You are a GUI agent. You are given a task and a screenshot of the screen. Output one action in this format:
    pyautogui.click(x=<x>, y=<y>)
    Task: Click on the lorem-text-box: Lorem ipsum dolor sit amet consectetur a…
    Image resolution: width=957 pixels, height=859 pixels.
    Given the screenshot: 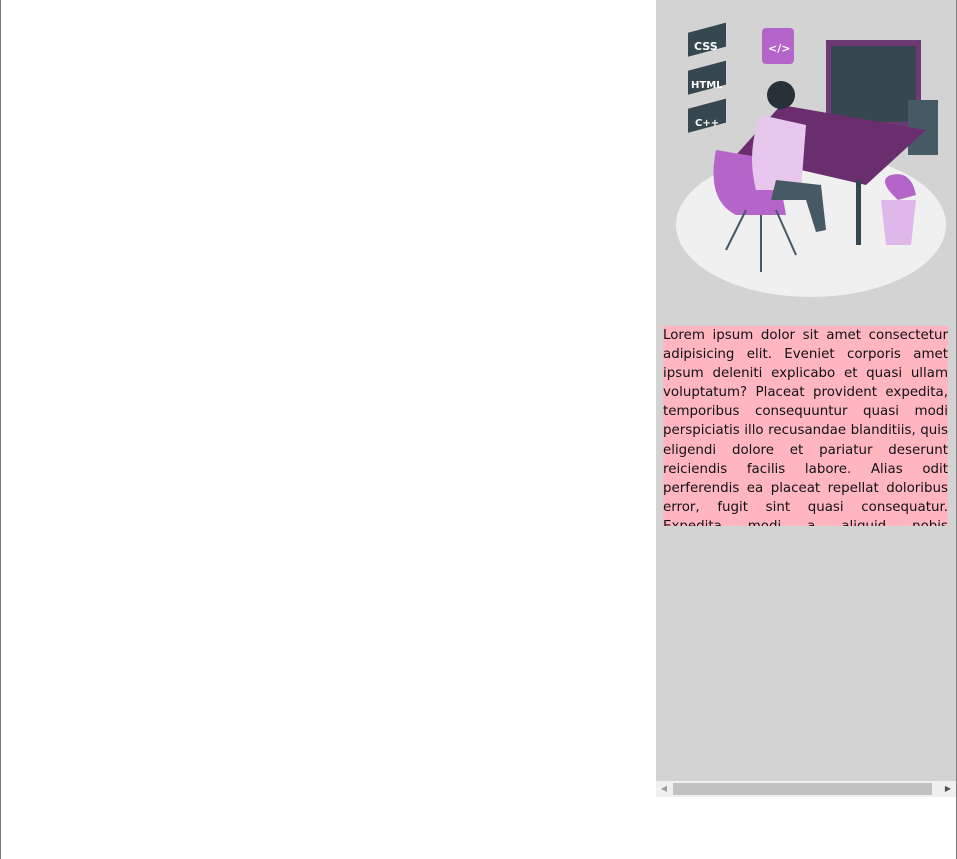 What is the action you would take?
    pyautogui.click(x=805, y=426)
    